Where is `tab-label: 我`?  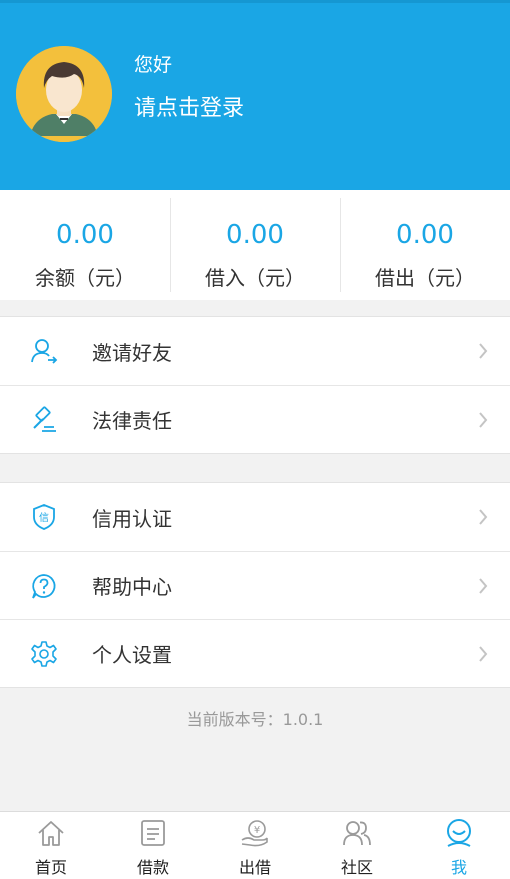
tab-label: 我 is located at coordinates (458, 867).